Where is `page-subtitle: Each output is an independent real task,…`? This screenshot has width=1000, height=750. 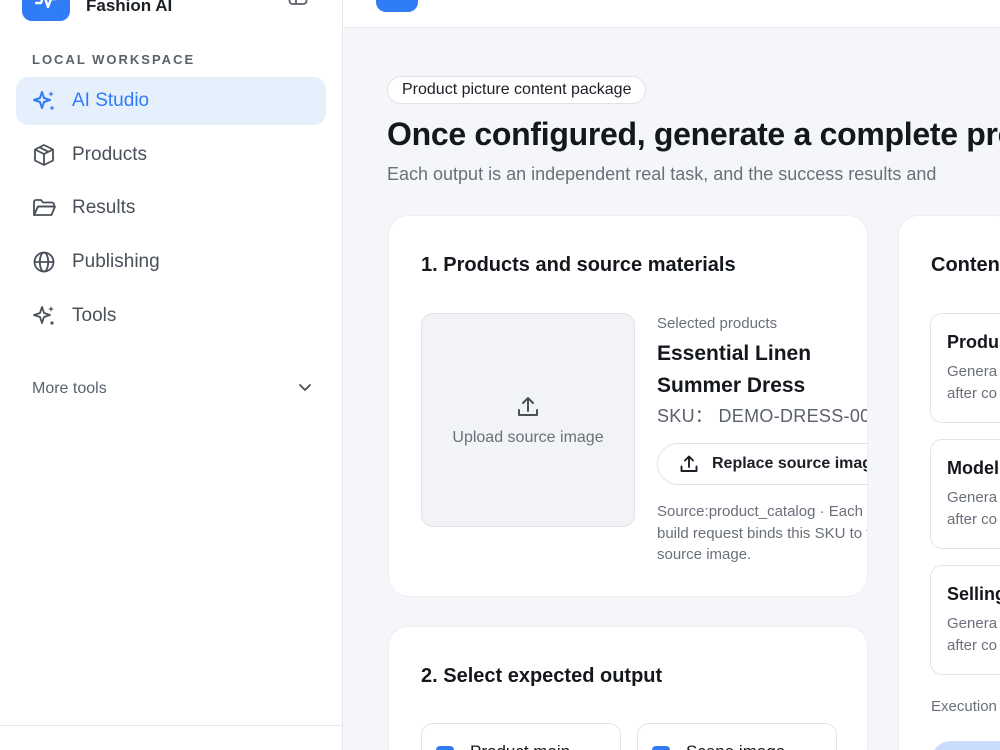
page-subtitle: Each output is an independent real task,… is located at coordinates (662, 174).